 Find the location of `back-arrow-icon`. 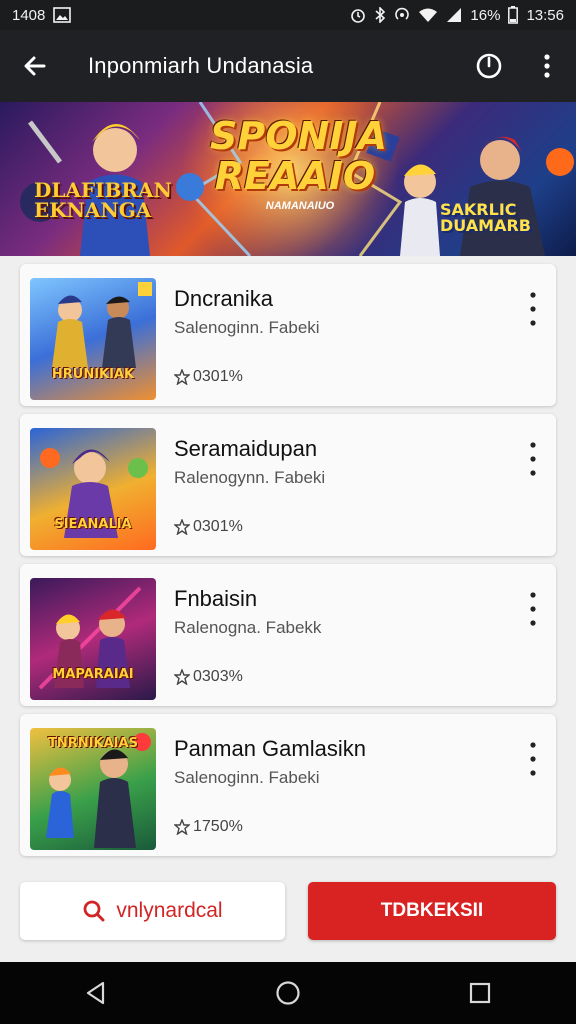

back-arrow-icon is located at coordinates (35, 66).